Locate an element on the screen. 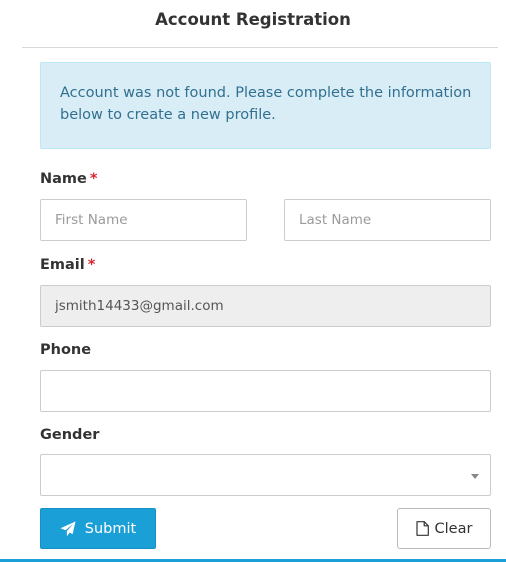 The width and height of the screenshot is (506, 562). last-name-input is located at coordinates (387, 220).